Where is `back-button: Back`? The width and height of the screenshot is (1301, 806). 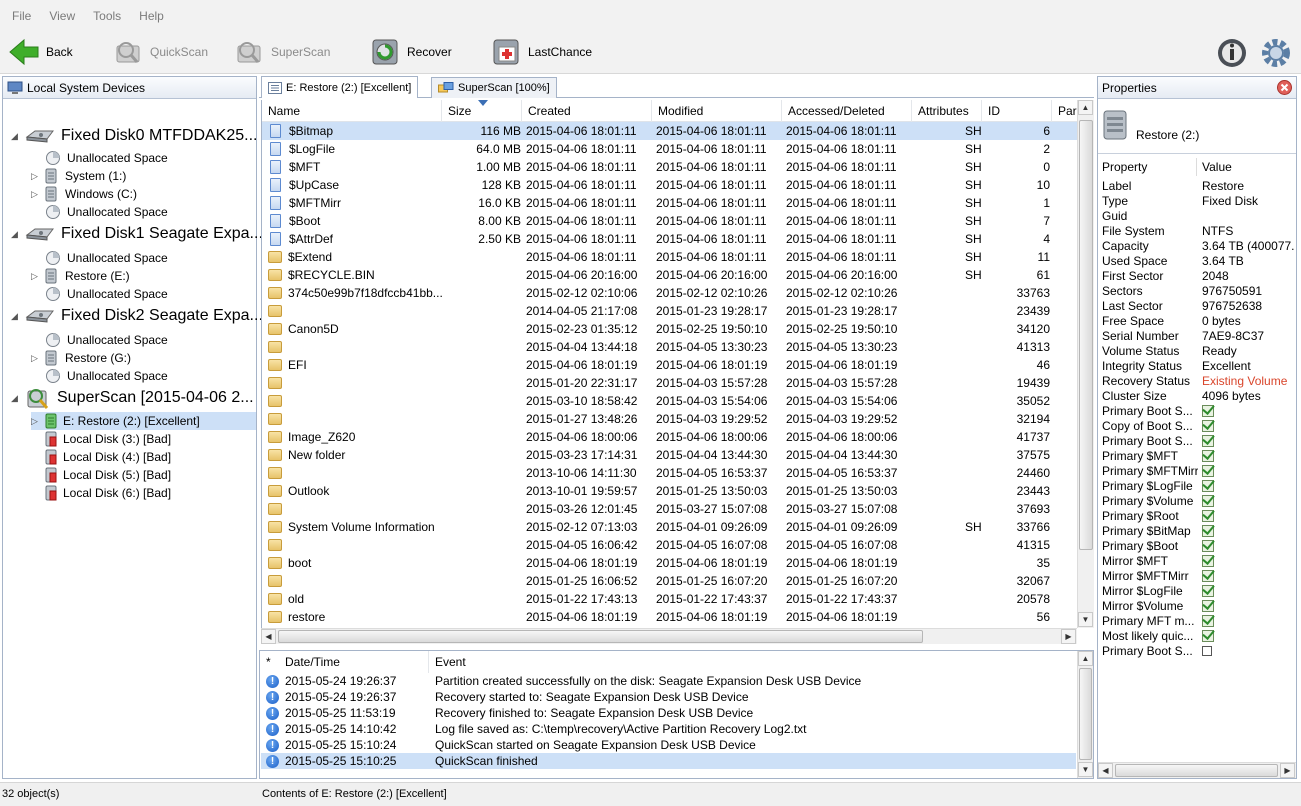 back-button: Back is located at coordinates (40, 52).